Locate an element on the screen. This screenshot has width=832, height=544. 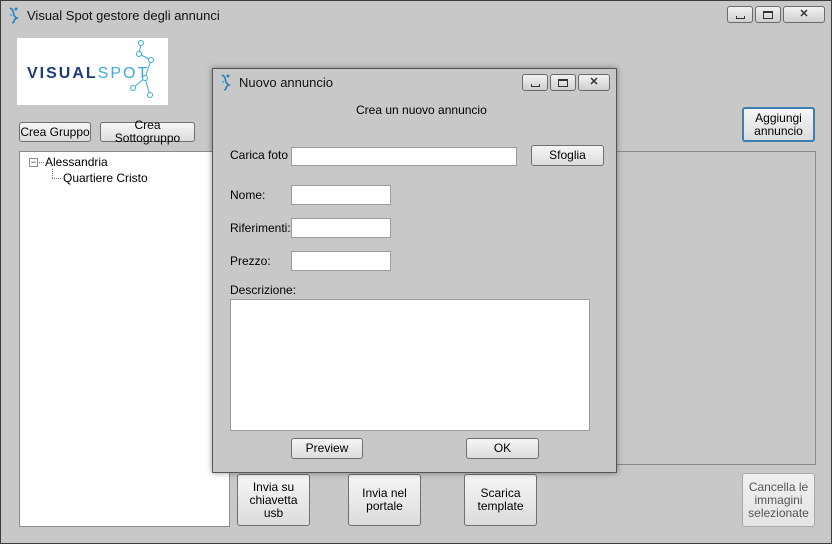
prezzo-field is located at coordinates (341, 261).